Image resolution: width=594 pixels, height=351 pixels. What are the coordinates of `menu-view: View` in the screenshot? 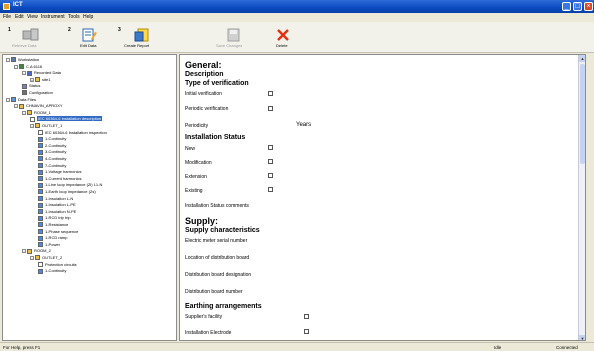 It's located at (32, 17).